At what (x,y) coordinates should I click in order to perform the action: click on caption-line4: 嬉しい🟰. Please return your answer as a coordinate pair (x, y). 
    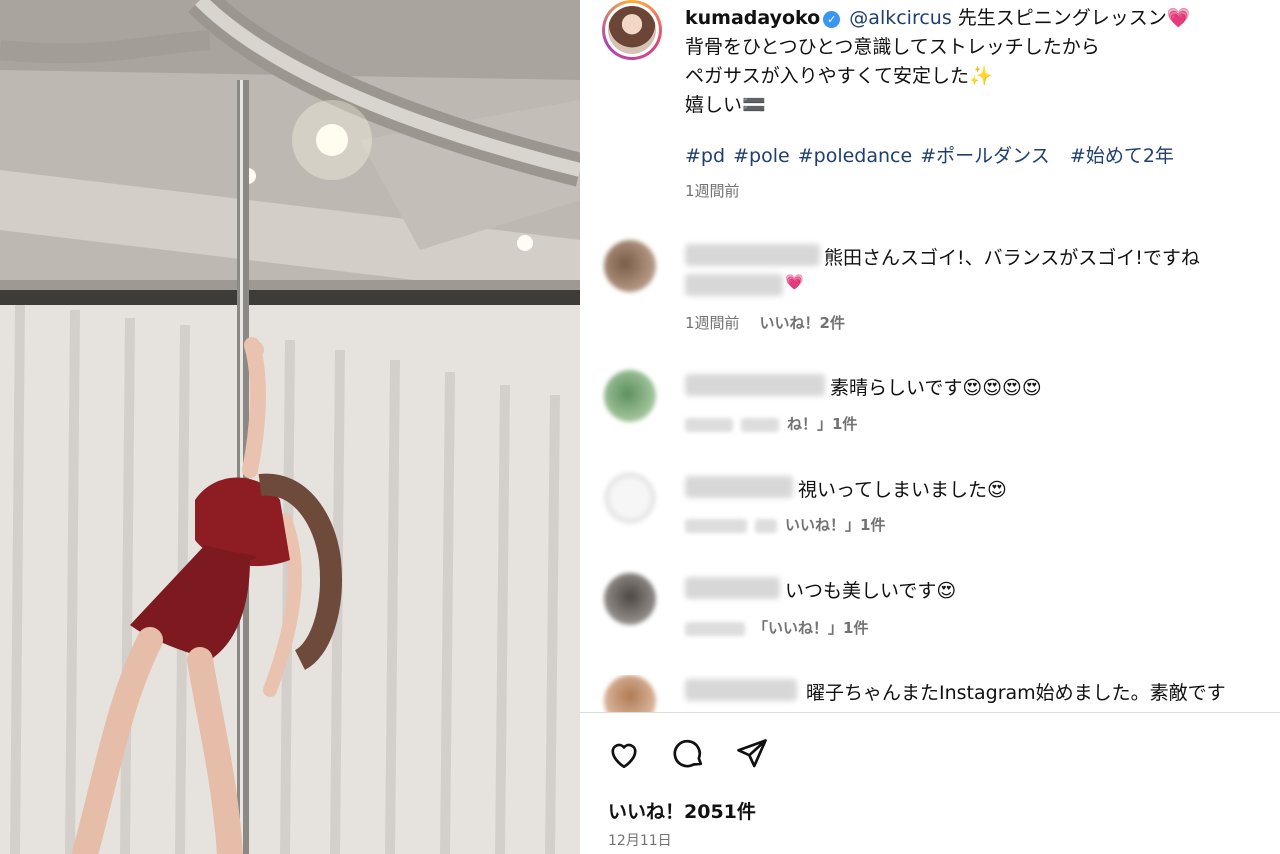
    Looking at the image, I should click on (725, 105).